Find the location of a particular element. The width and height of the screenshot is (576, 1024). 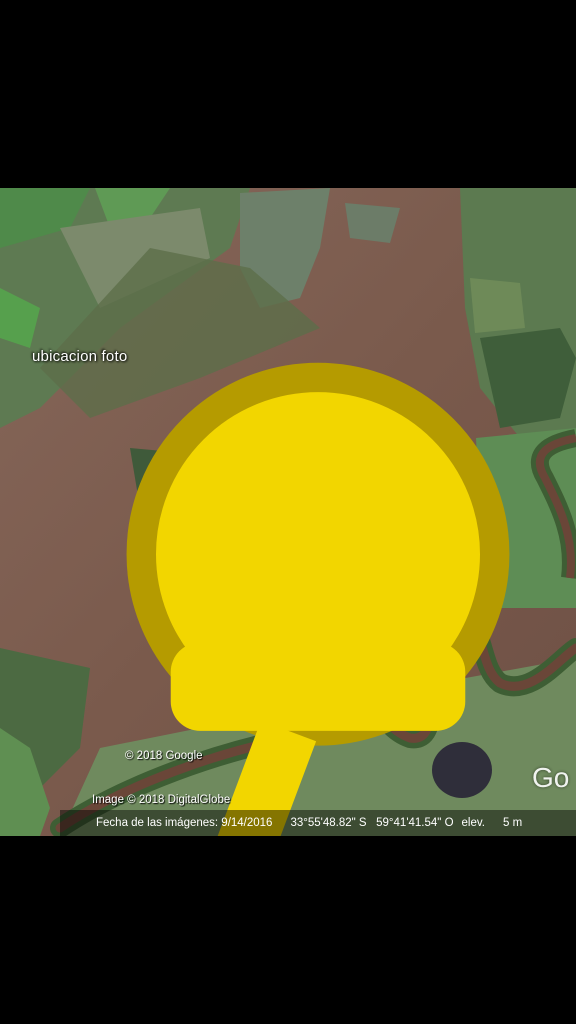

elevation-label: elev. is located at coordinates (473, 823).